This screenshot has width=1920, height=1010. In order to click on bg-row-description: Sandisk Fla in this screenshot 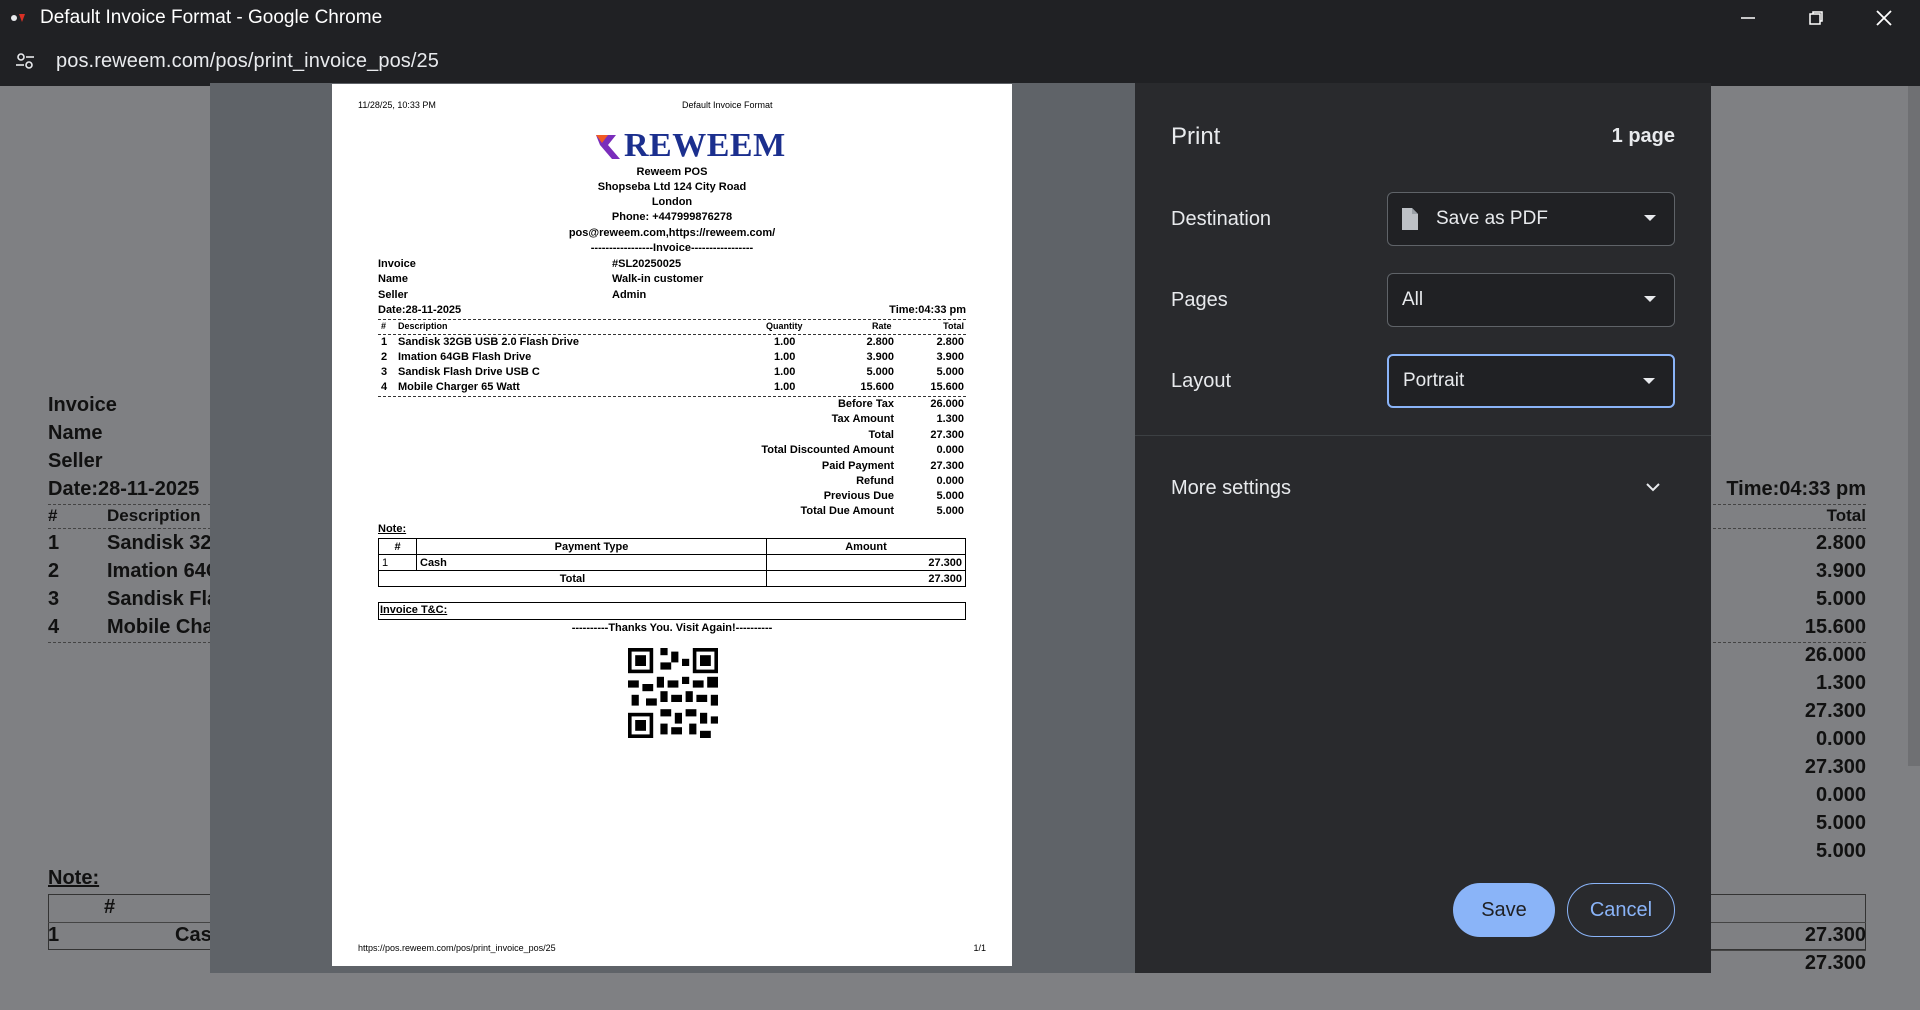, I will do `click(163, 599)`.